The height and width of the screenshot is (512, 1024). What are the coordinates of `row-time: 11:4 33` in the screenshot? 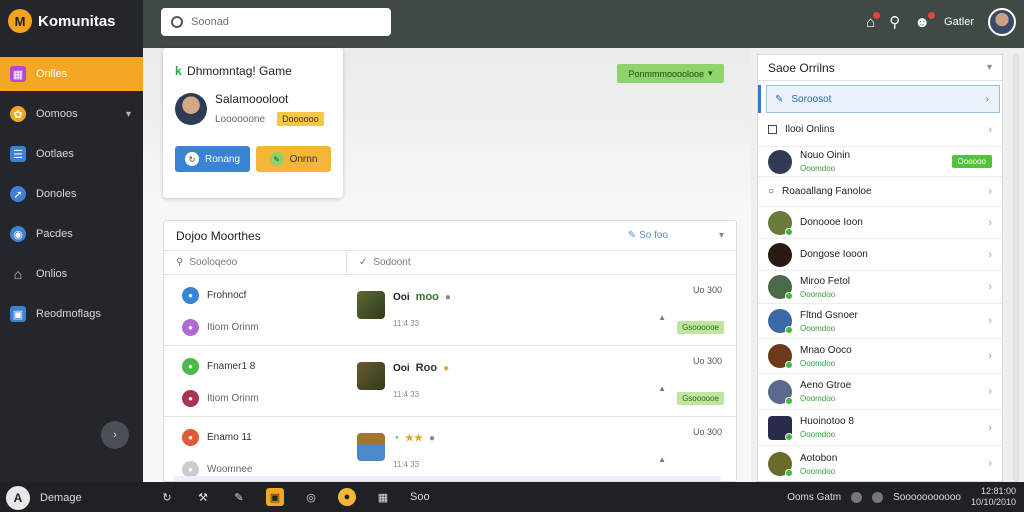 It's located at (406, 464).